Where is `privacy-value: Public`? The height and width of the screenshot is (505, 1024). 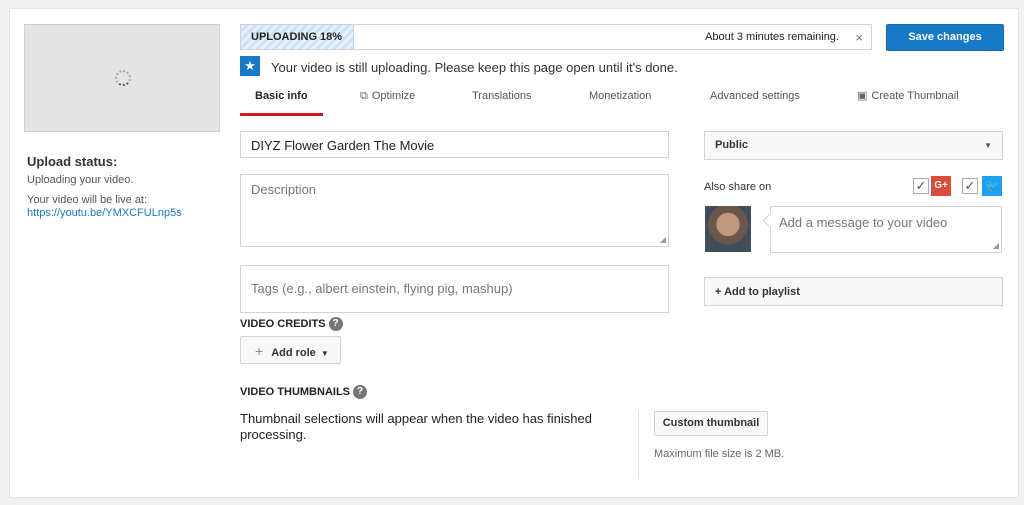 privacy-value: Public is located at coordinates (732, 145).